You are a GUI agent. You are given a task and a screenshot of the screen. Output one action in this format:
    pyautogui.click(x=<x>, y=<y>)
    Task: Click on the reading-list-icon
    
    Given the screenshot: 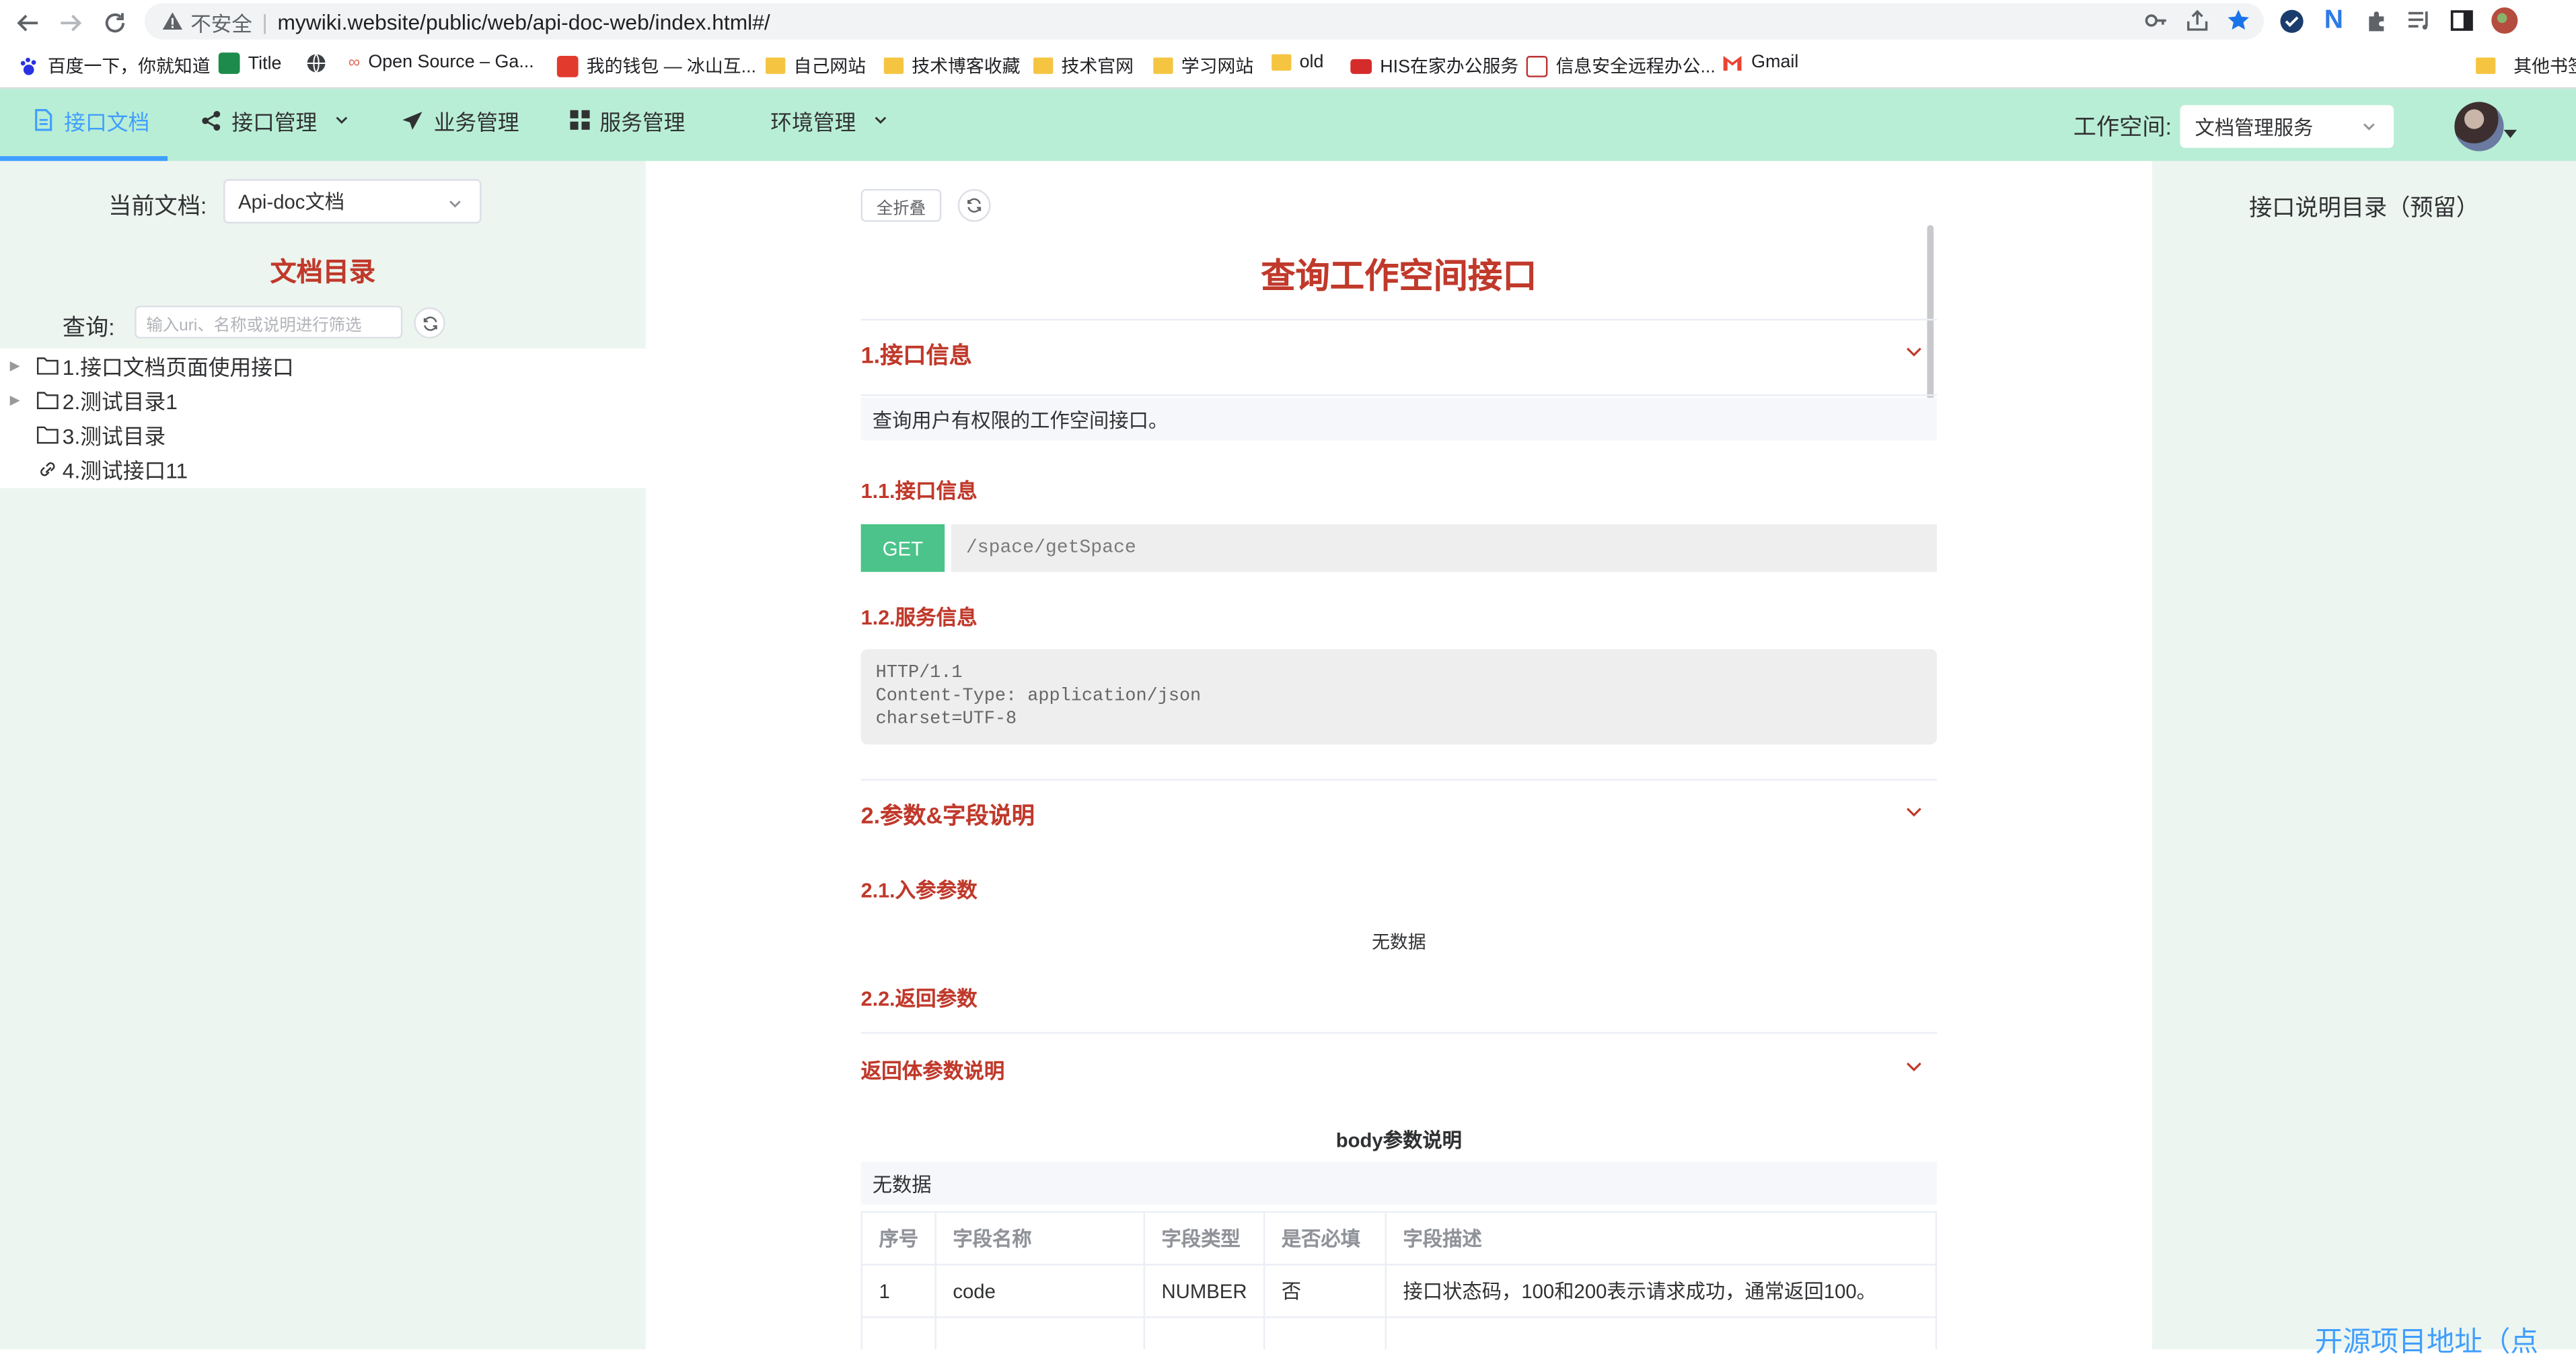 What is the action you would take?
    pyautogui.click(x=2419, y=21)
    